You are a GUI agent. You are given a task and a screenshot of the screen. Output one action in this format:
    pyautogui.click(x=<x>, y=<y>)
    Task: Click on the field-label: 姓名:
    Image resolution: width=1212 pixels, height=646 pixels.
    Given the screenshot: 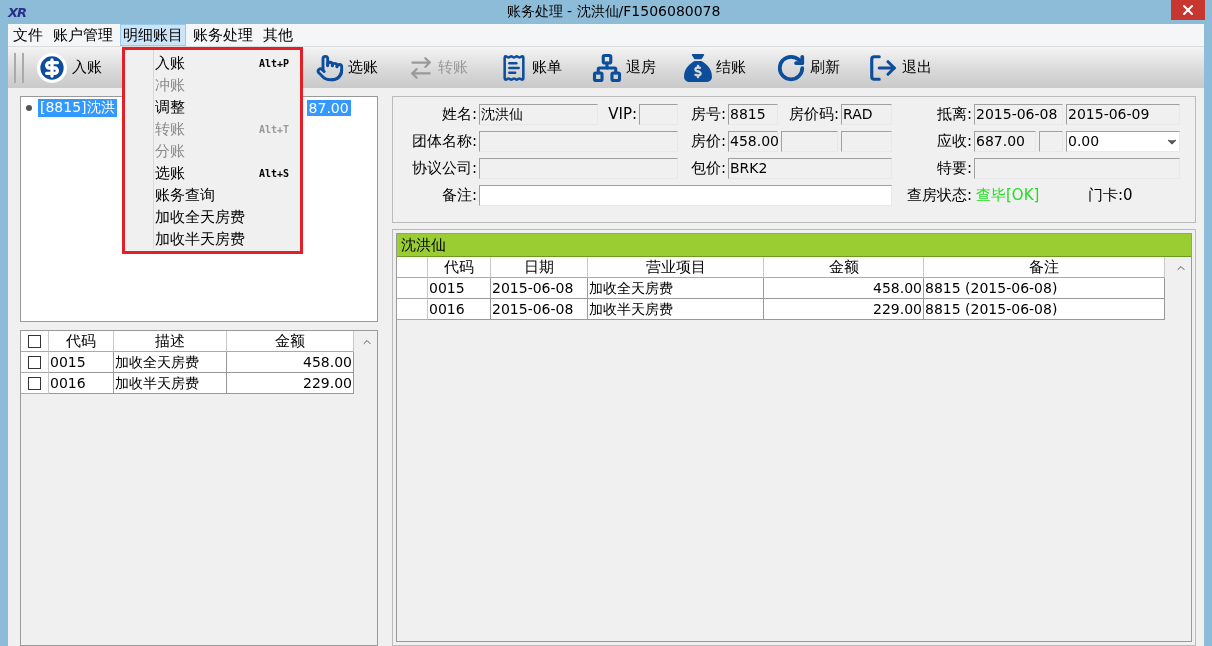 What is the action you would take?
    pyautogui.click(x=459, y=114)
    